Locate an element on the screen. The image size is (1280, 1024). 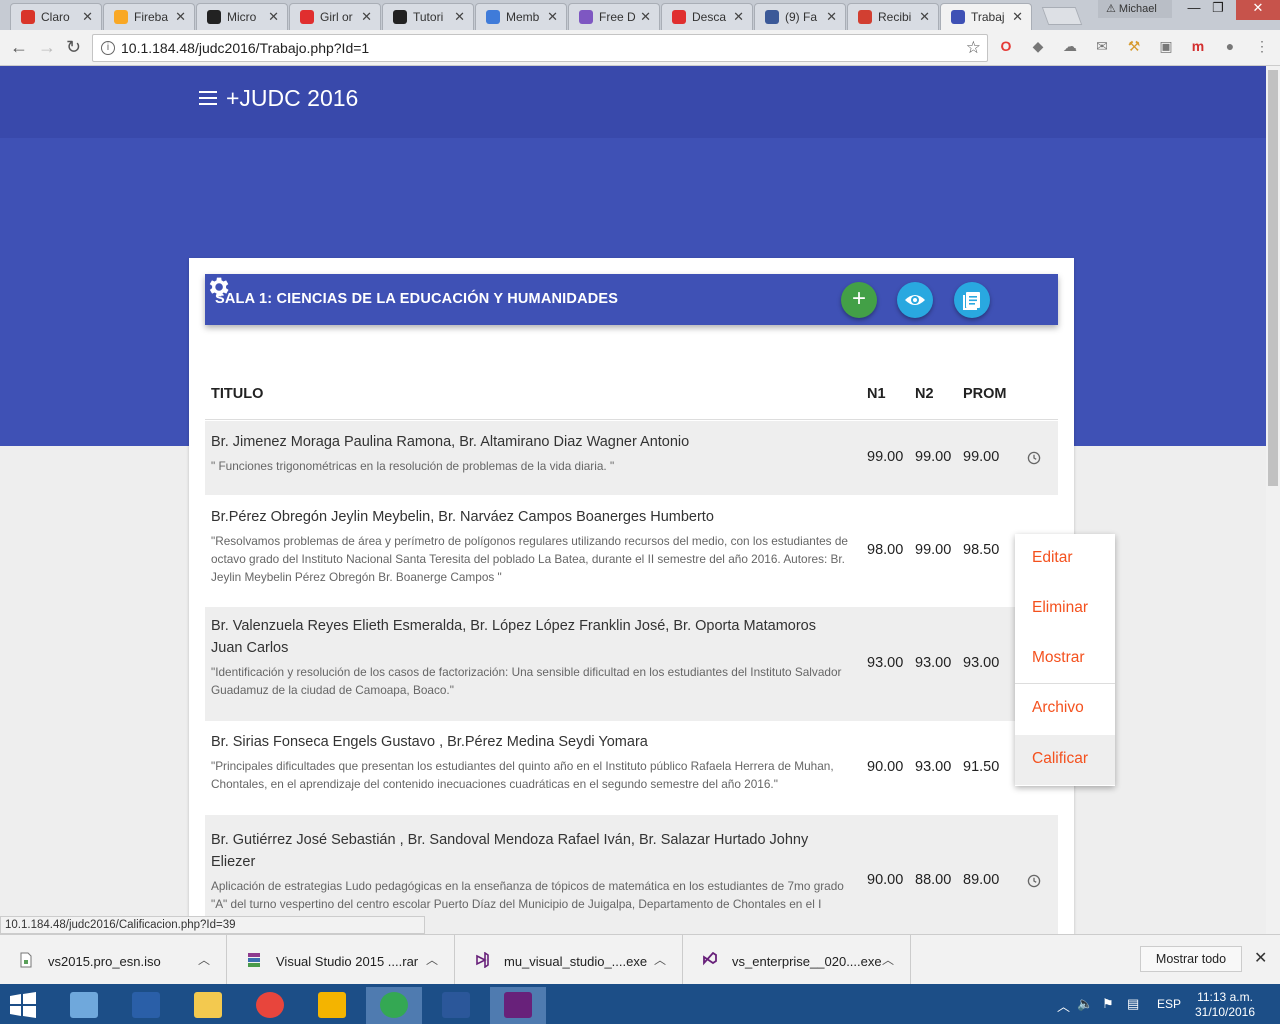
menu-item-editar: Editar is located at coordinates (1065, 559).